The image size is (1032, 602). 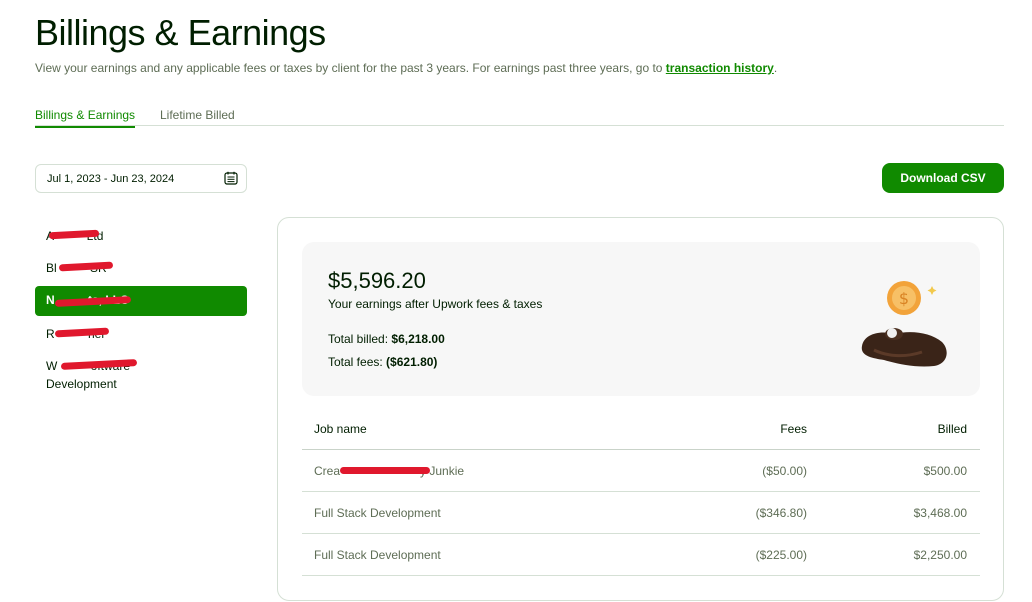 I want to click on total-billed: Total billed: $6,218.00, so click(x=386, y=339).